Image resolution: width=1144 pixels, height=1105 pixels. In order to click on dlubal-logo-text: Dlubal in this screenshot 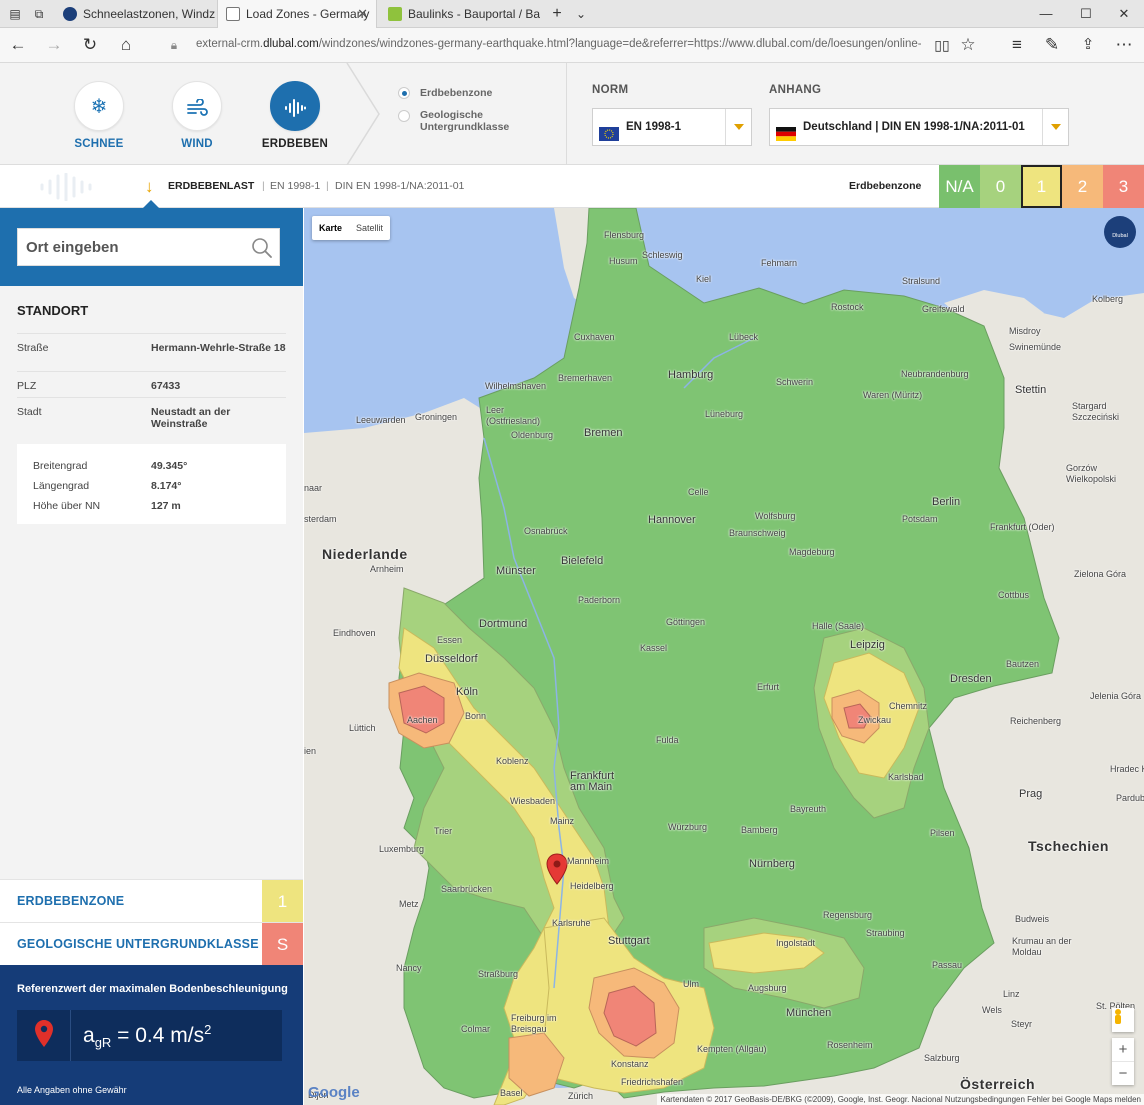, I will do `click(1120, 236)`.